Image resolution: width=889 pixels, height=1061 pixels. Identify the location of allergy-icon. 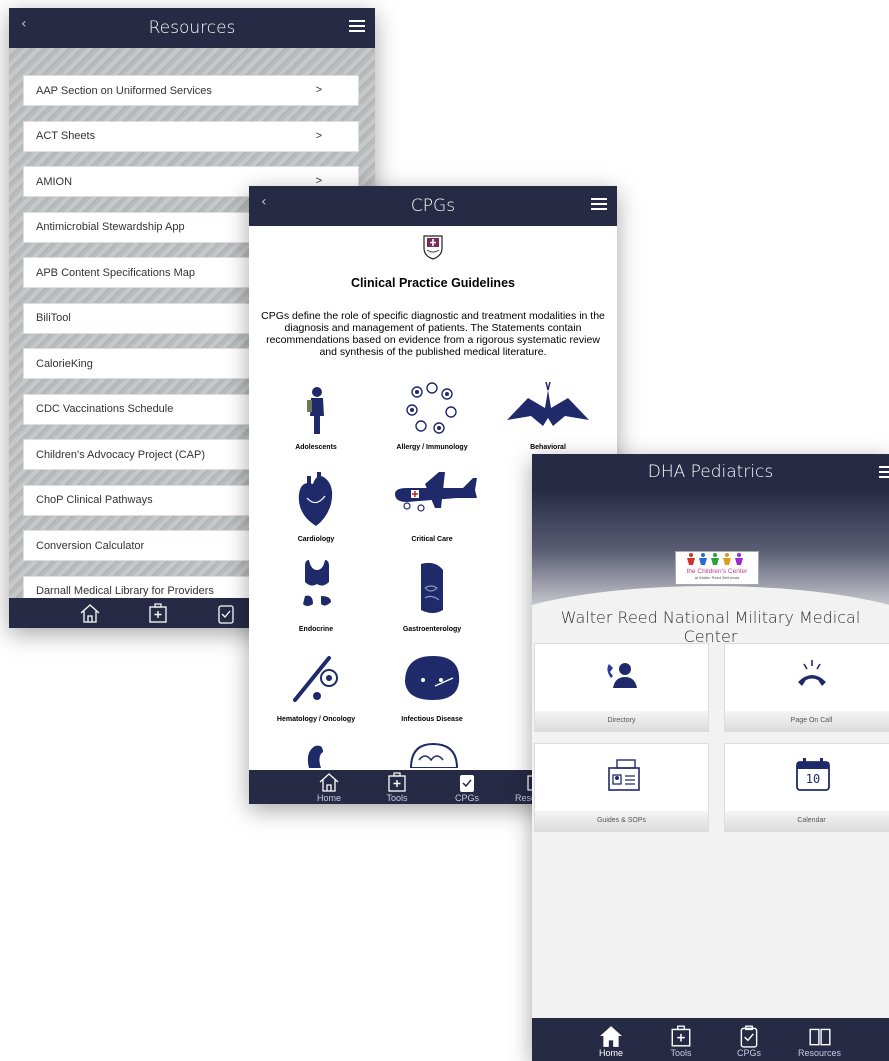
(431, 408).